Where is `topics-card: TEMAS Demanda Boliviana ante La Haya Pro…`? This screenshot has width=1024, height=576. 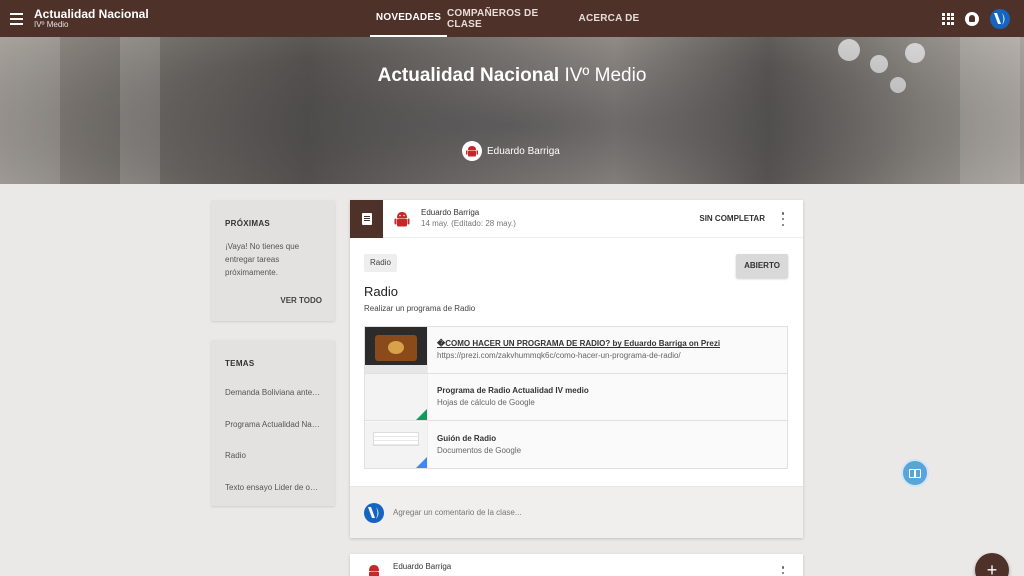 topics-card: TEMAS Demanda Boliviana ante La Haya Pro… is located at coordinates (273, 423).